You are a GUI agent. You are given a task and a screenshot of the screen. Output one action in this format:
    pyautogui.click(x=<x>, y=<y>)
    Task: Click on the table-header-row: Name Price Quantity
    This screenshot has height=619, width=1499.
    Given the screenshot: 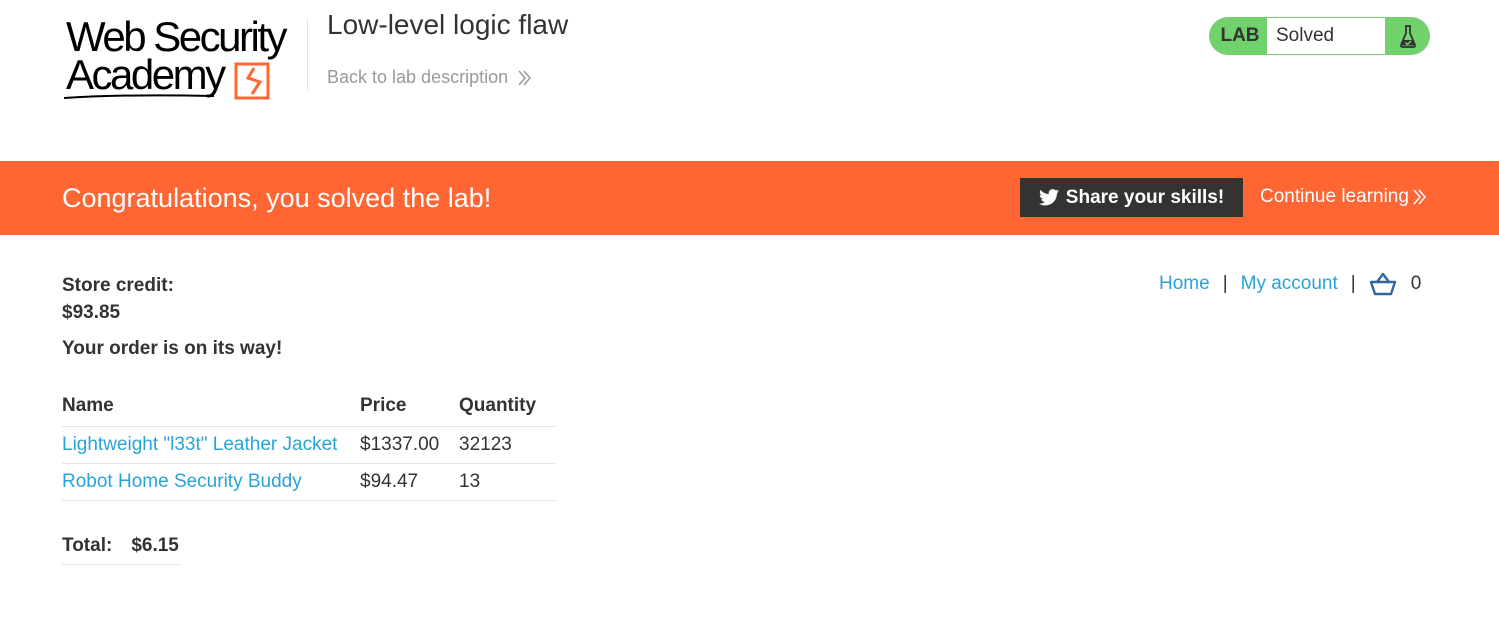 What is the action you would take?
    pyautogui.click(x=309, y=407)
    